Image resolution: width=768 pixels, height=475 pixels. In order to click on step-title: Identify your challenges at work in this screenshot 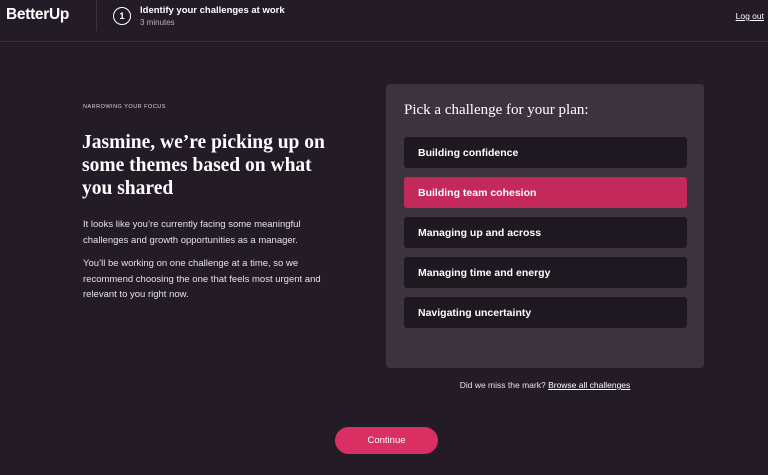, I will do `click(212, 10)`.